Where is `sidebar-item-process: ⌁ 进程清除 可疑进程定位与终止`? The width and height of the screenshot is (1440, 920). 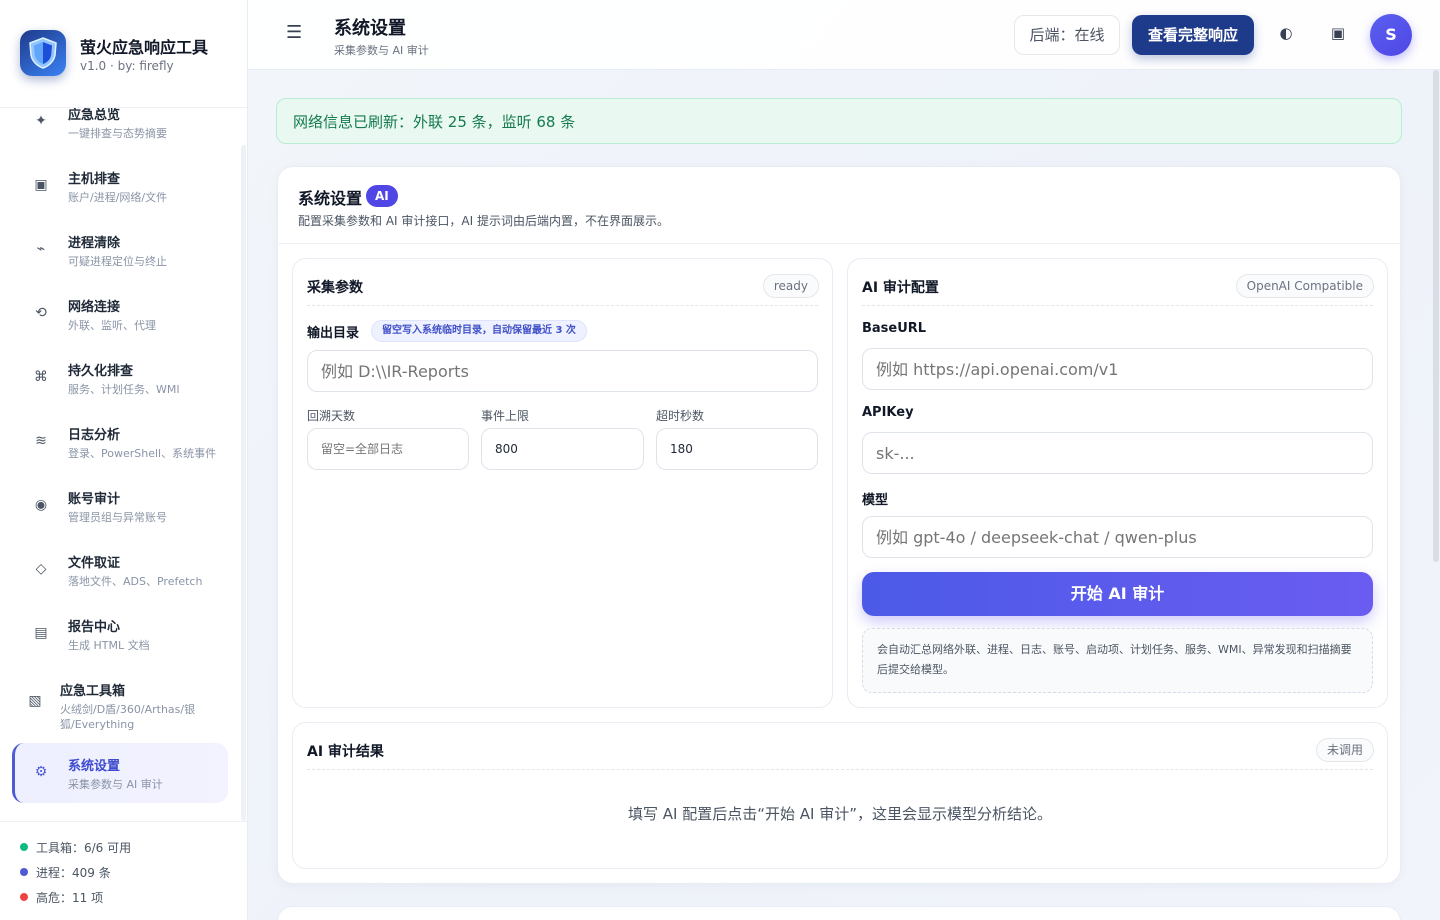 sidebar-item-process: ⌁ 进程清除 可疑进程定位与终止 is located at coordinates (120, 250).